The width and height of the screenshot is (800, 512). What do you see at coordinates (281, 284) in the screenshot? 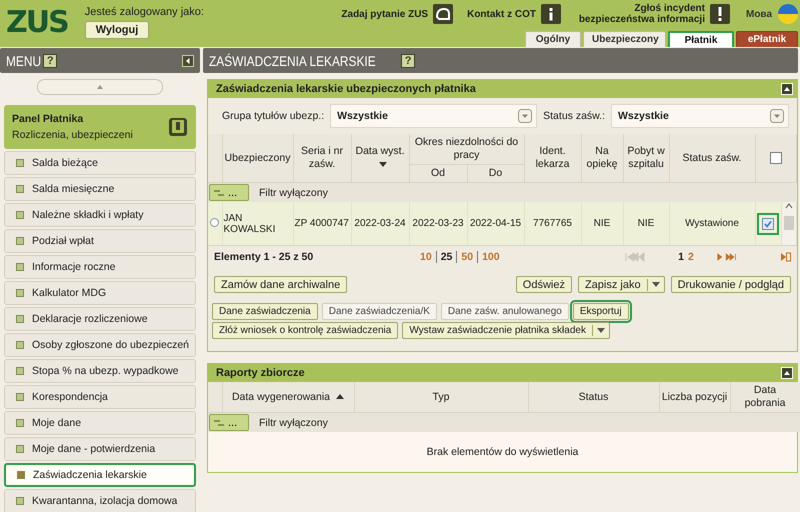
I see `toolbar-button: Zamów dane archiwalne` at bounding box center [281, 284].